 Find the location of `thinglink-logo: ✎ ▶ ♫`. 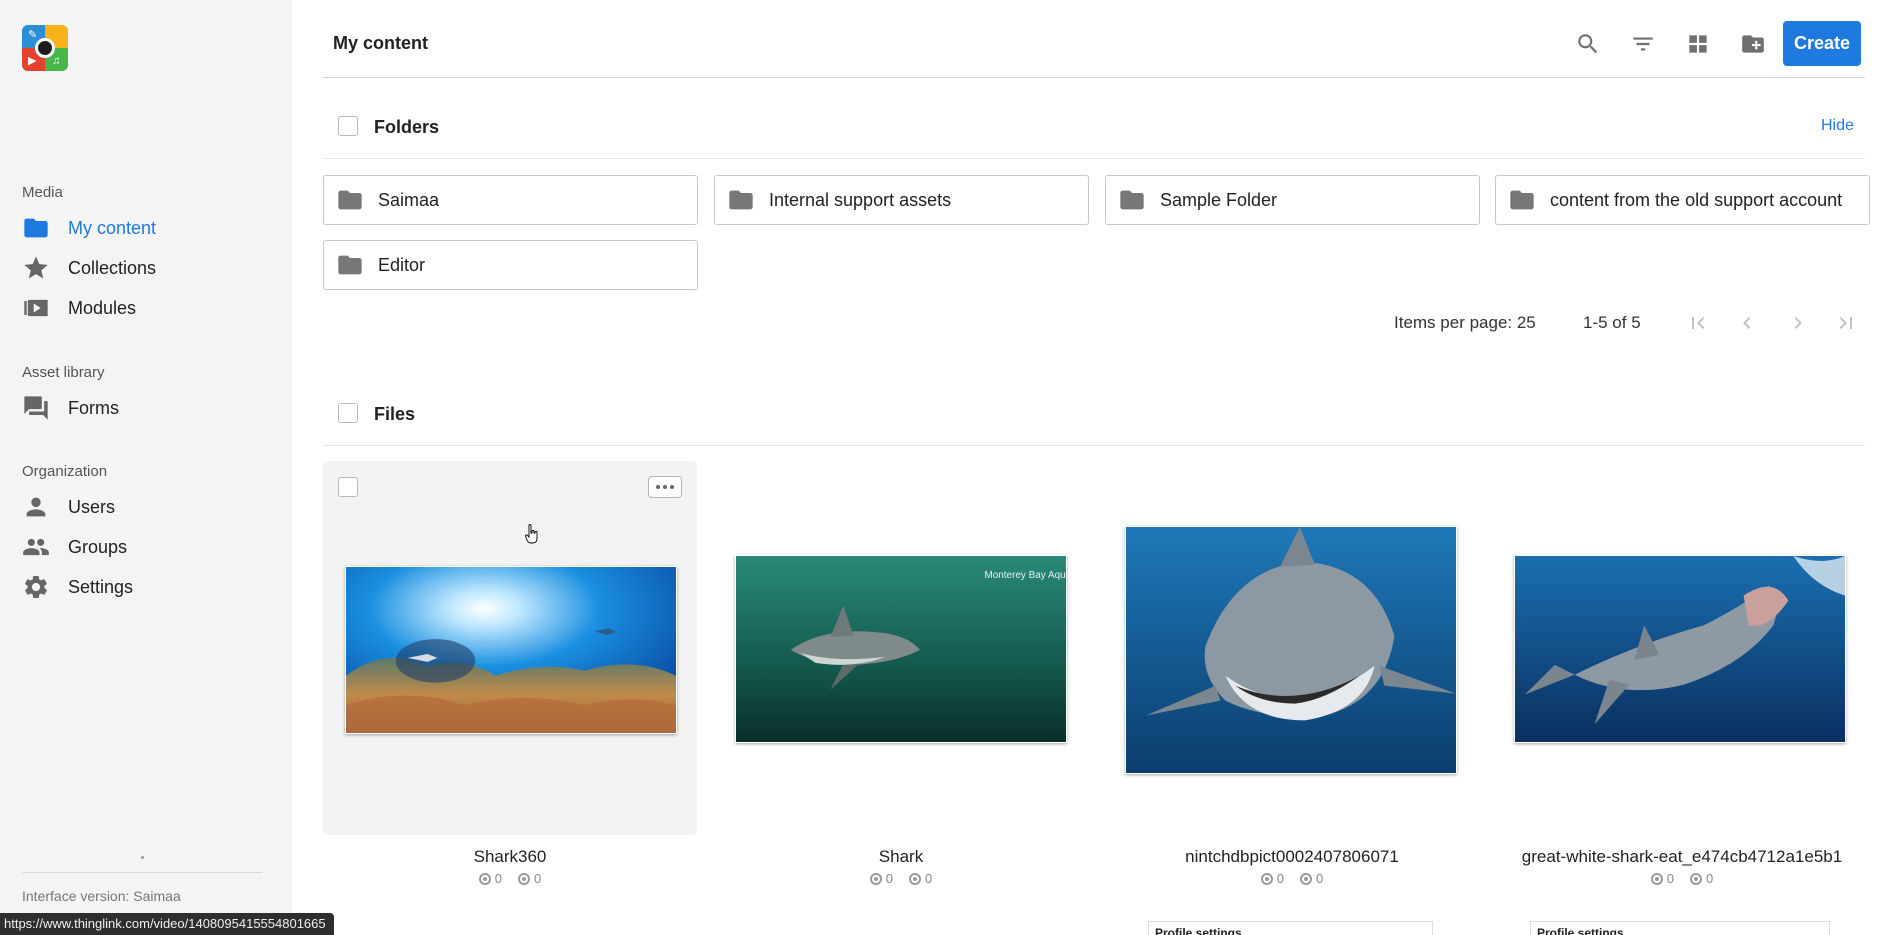

thinglink-logo: ✎ ▶ ♫ is located at coordinates (45, 48).